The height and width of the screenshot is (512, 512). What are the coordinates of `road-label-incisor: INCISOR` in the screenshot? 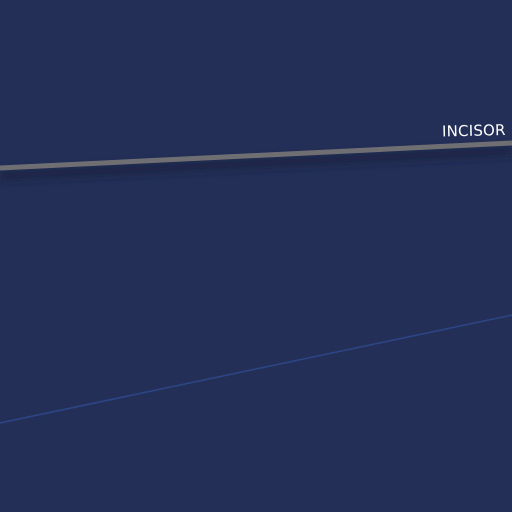 It's located at (474, 131).